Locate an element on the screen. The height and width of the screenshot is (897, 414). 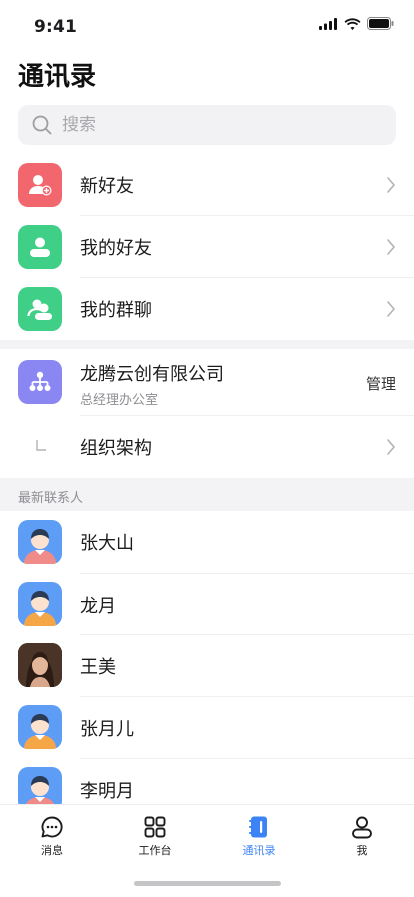
my-groups-label: 我的群聊 is located at coordinates (116, 310).